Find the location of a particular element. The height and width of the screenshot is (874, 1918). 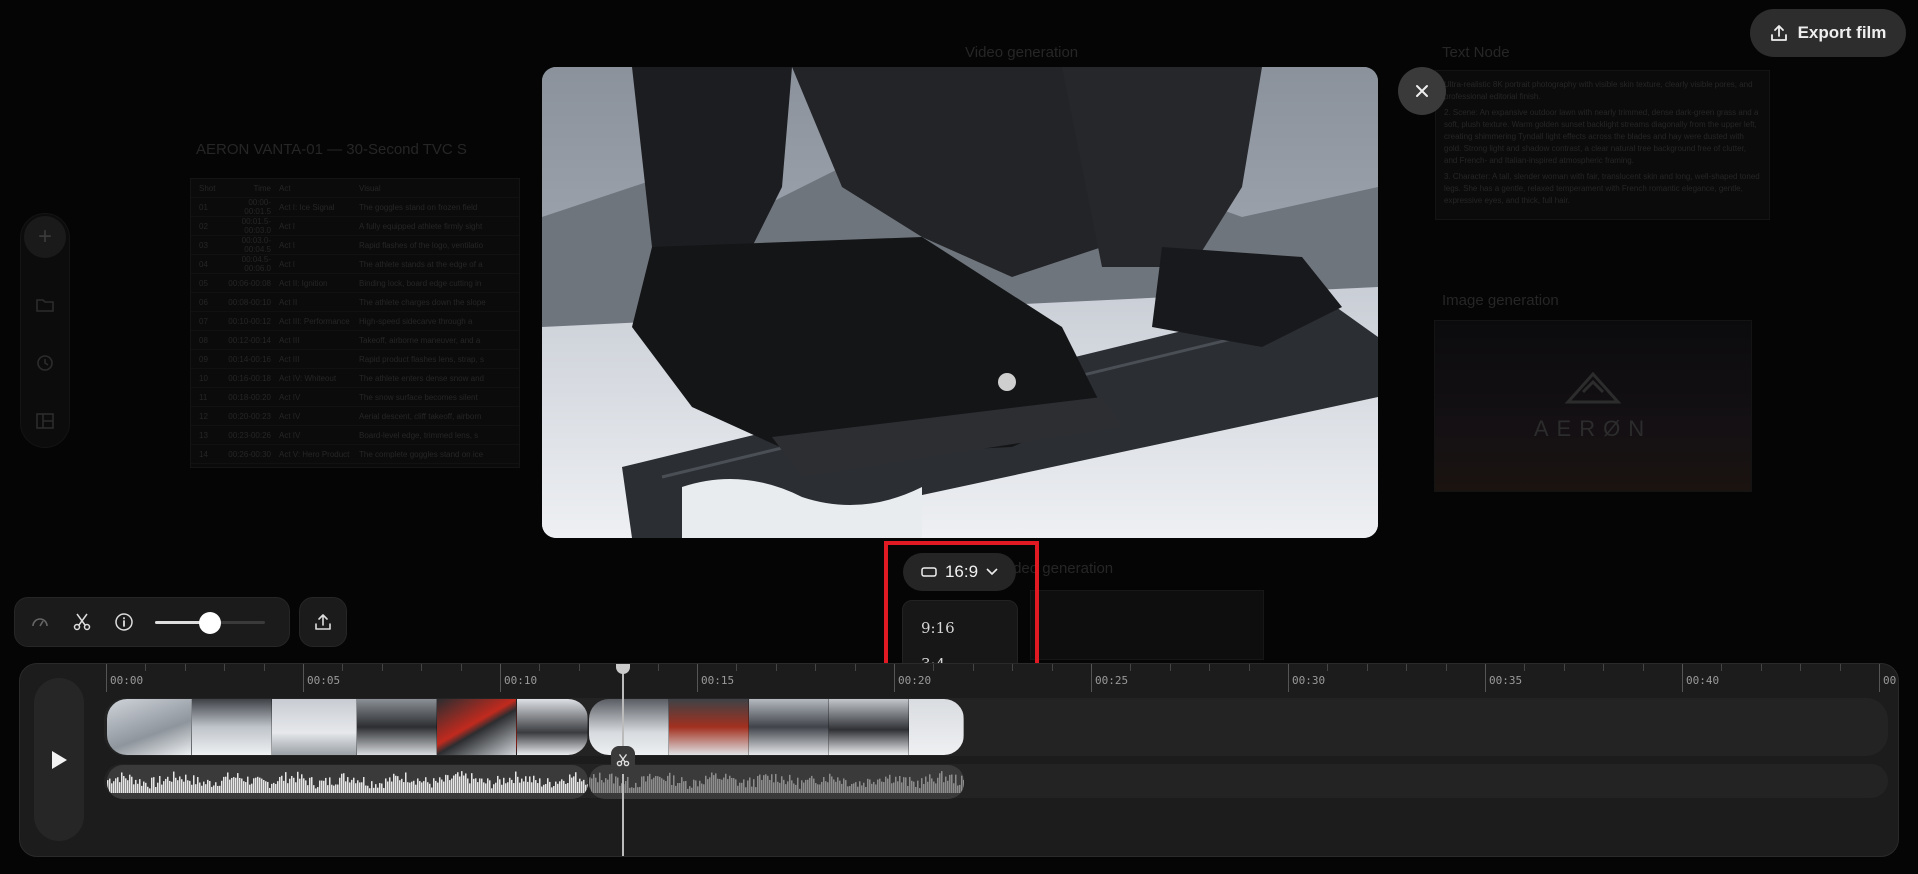

bg-video-gen-title: Video generation is located at coordinates (1022, 52).